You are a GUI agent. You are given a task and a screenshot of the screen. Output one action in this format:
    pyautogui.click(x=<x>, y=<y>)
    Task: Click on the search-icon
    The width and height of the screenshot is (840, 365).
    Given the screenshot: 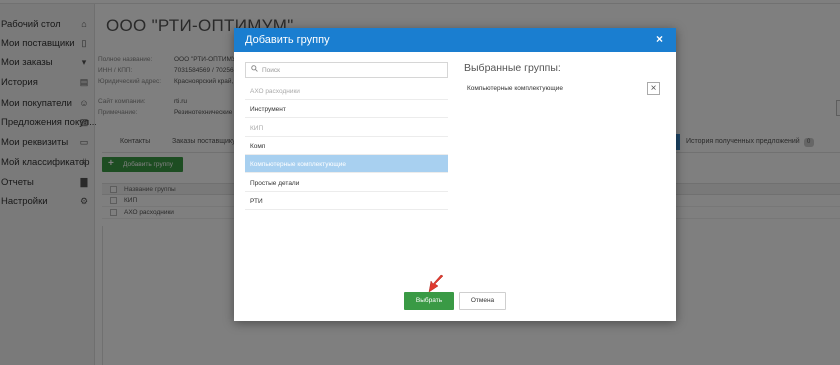 What is the action you would take?
    pyautogui.click(x=254, y=69)
    